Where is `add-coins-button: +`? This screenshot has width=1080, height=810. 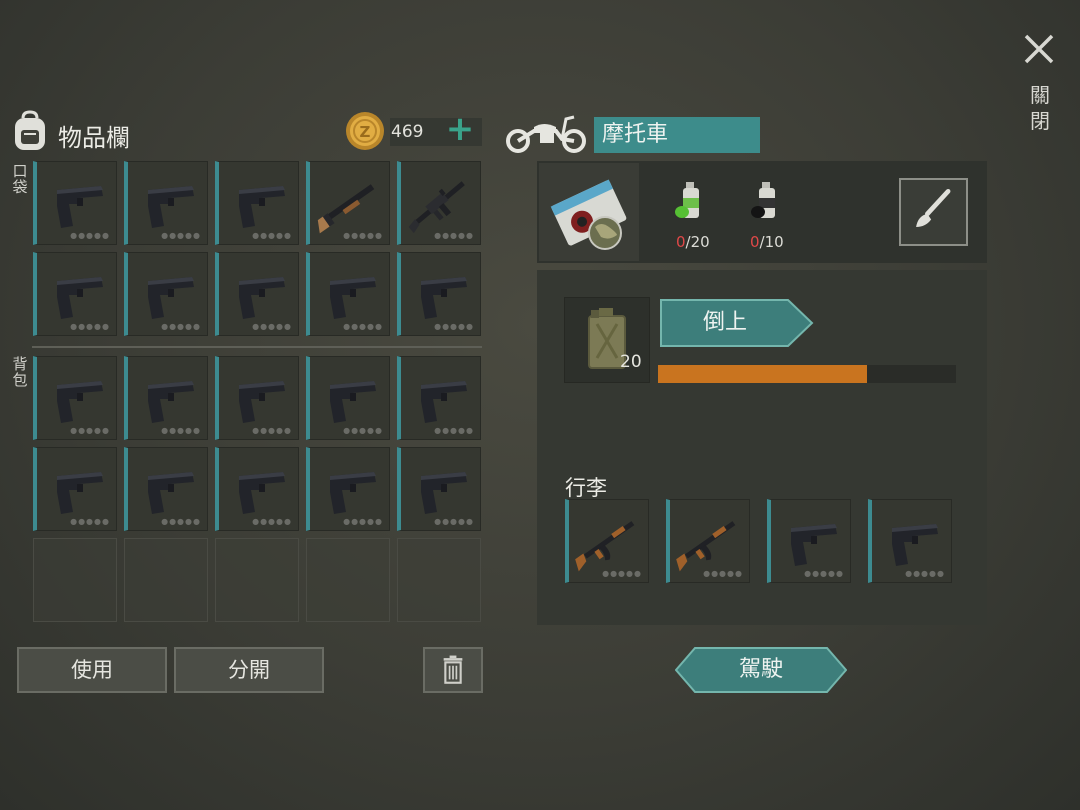
add-coins-button: + is located at coordinates (460, 129).